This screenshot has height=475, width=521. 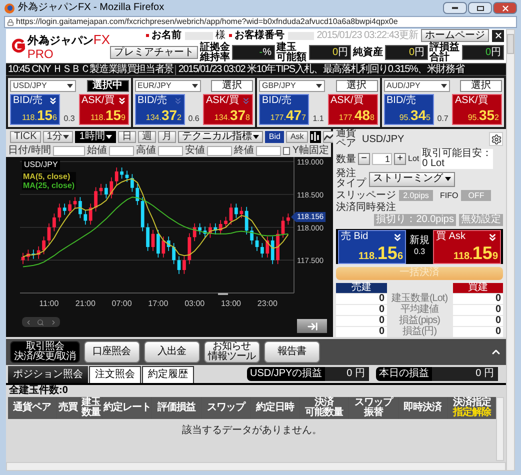 What do you see at coordinates (95, 136) in the screenshot?
I see `period-button: 1時間` at bounding box center [95, 136].